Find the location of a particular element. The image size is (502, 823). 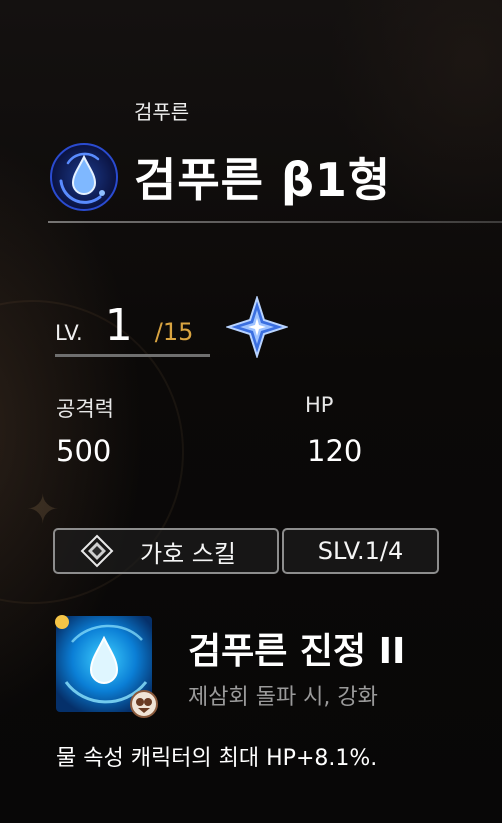

level-max: /15 is located at coordinates (174, 332).